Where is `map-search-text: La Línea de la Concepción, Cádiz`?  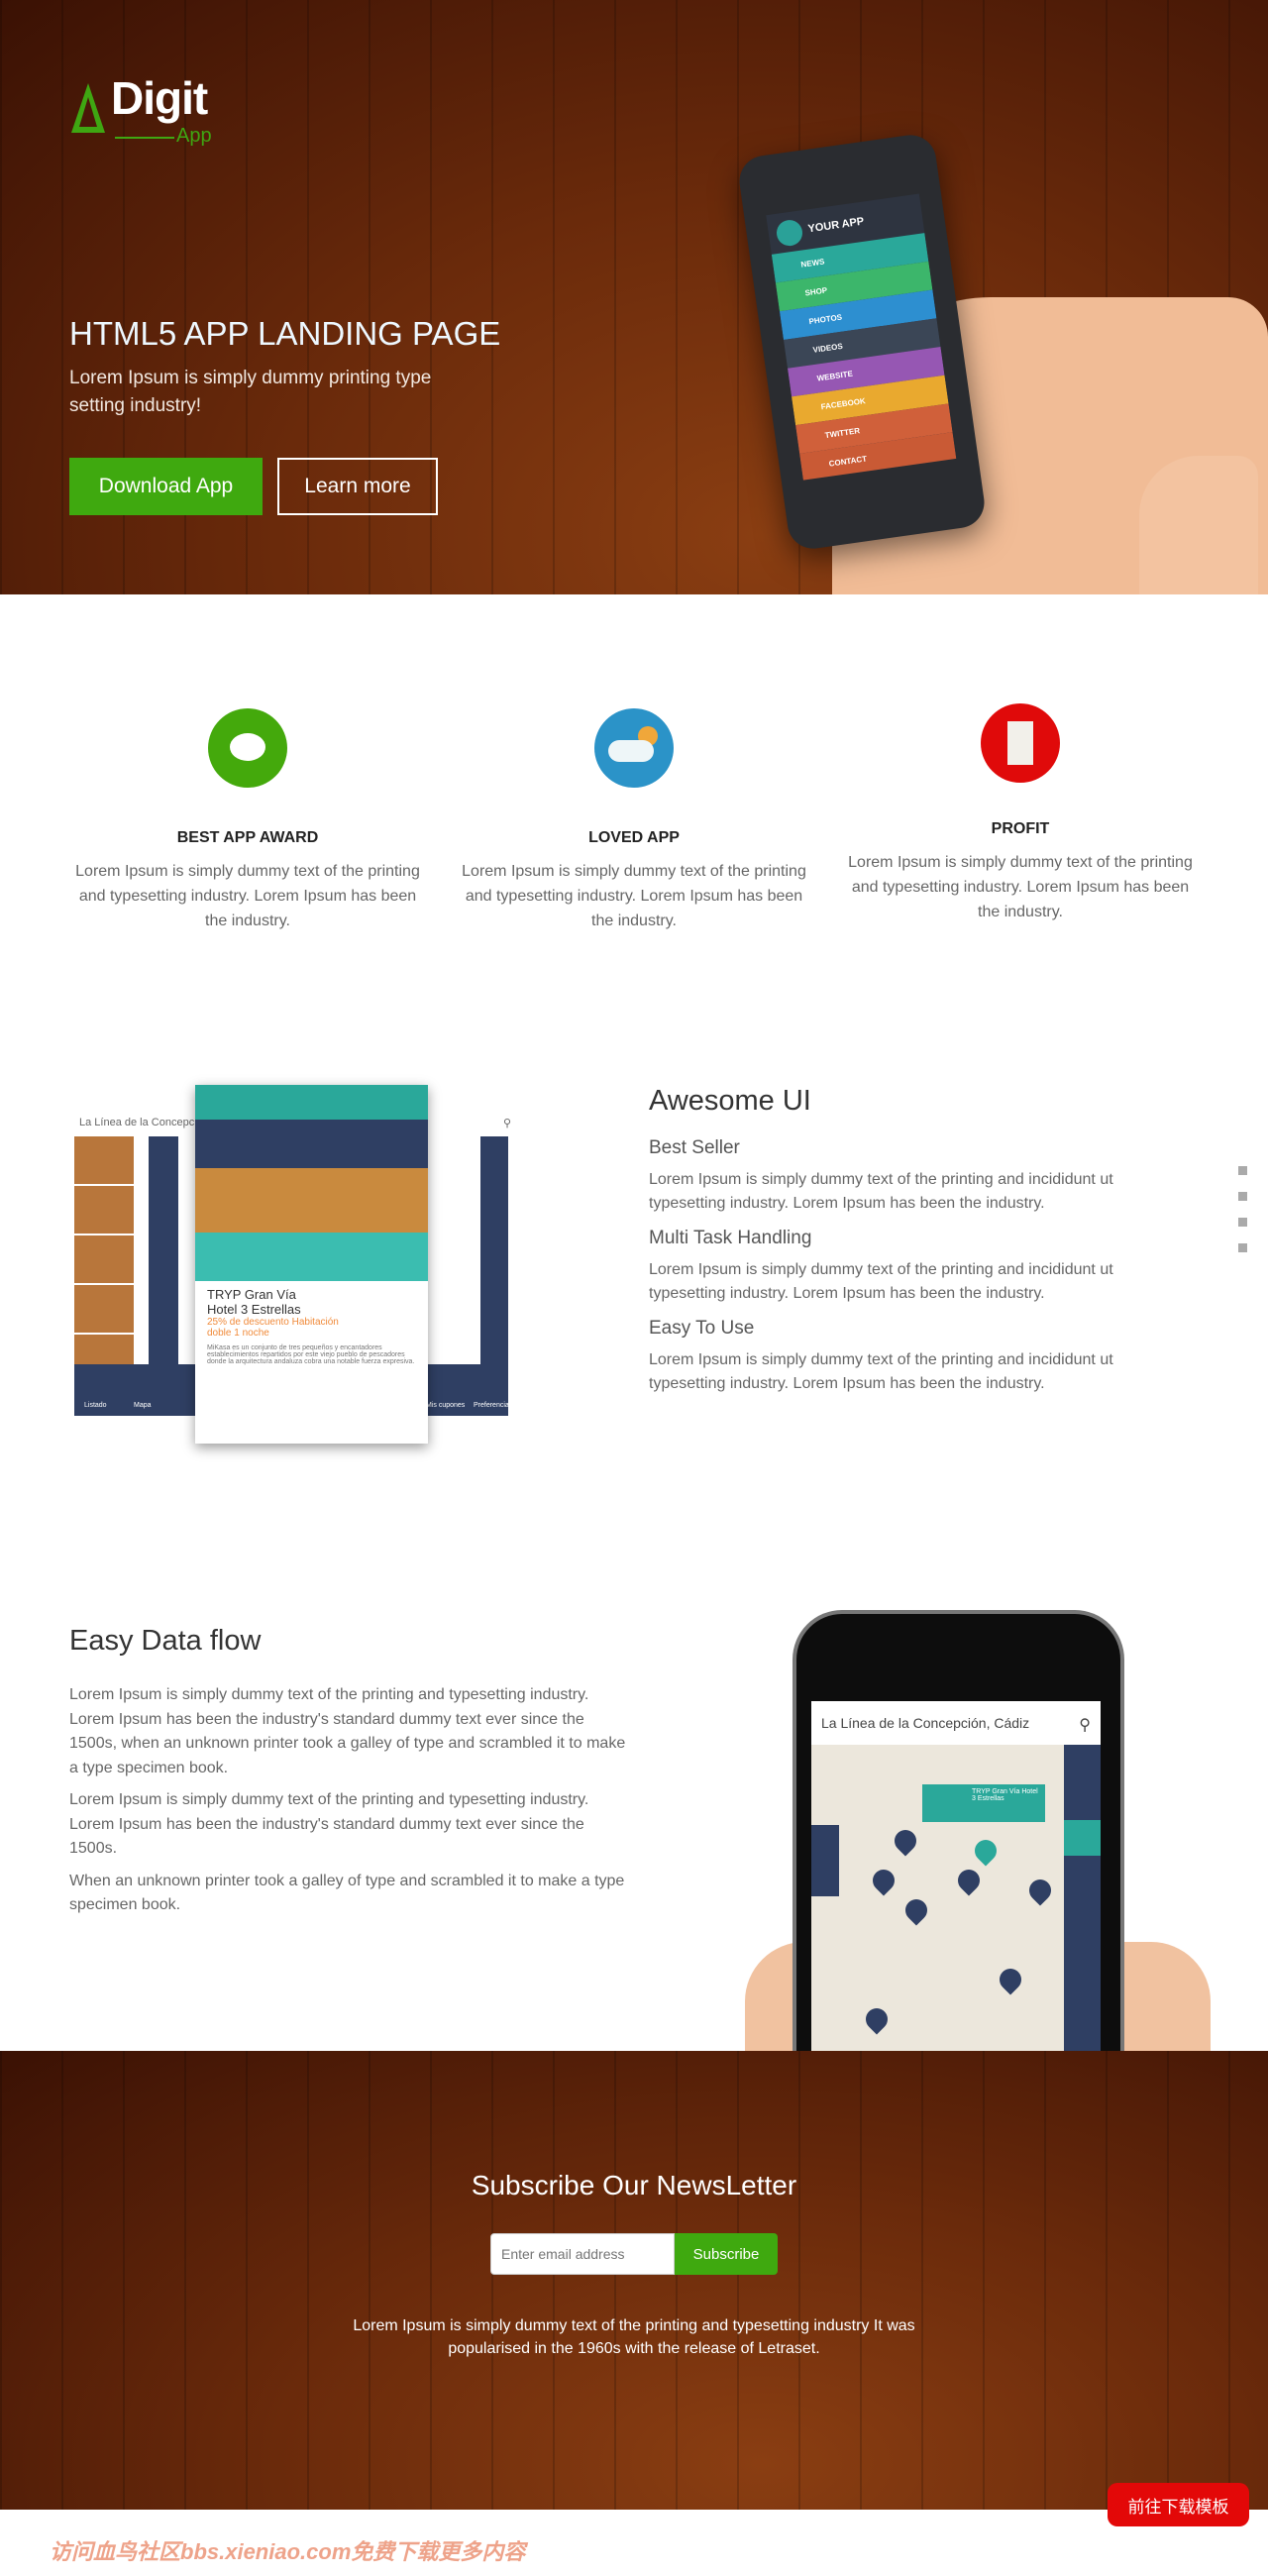 map-search-text: La Línea de la Concepción, Cádiz is located at coordinates (925, 1723).